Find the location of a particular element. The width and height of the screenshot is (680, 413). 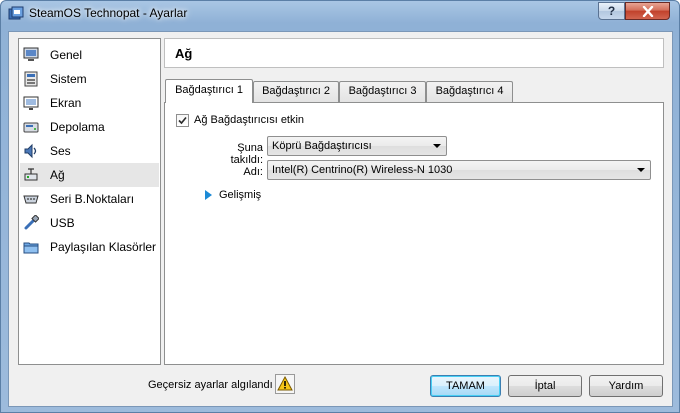

attached-to-select: Köprü Bağdaştırıcısı is located at coordinates (357, 146).